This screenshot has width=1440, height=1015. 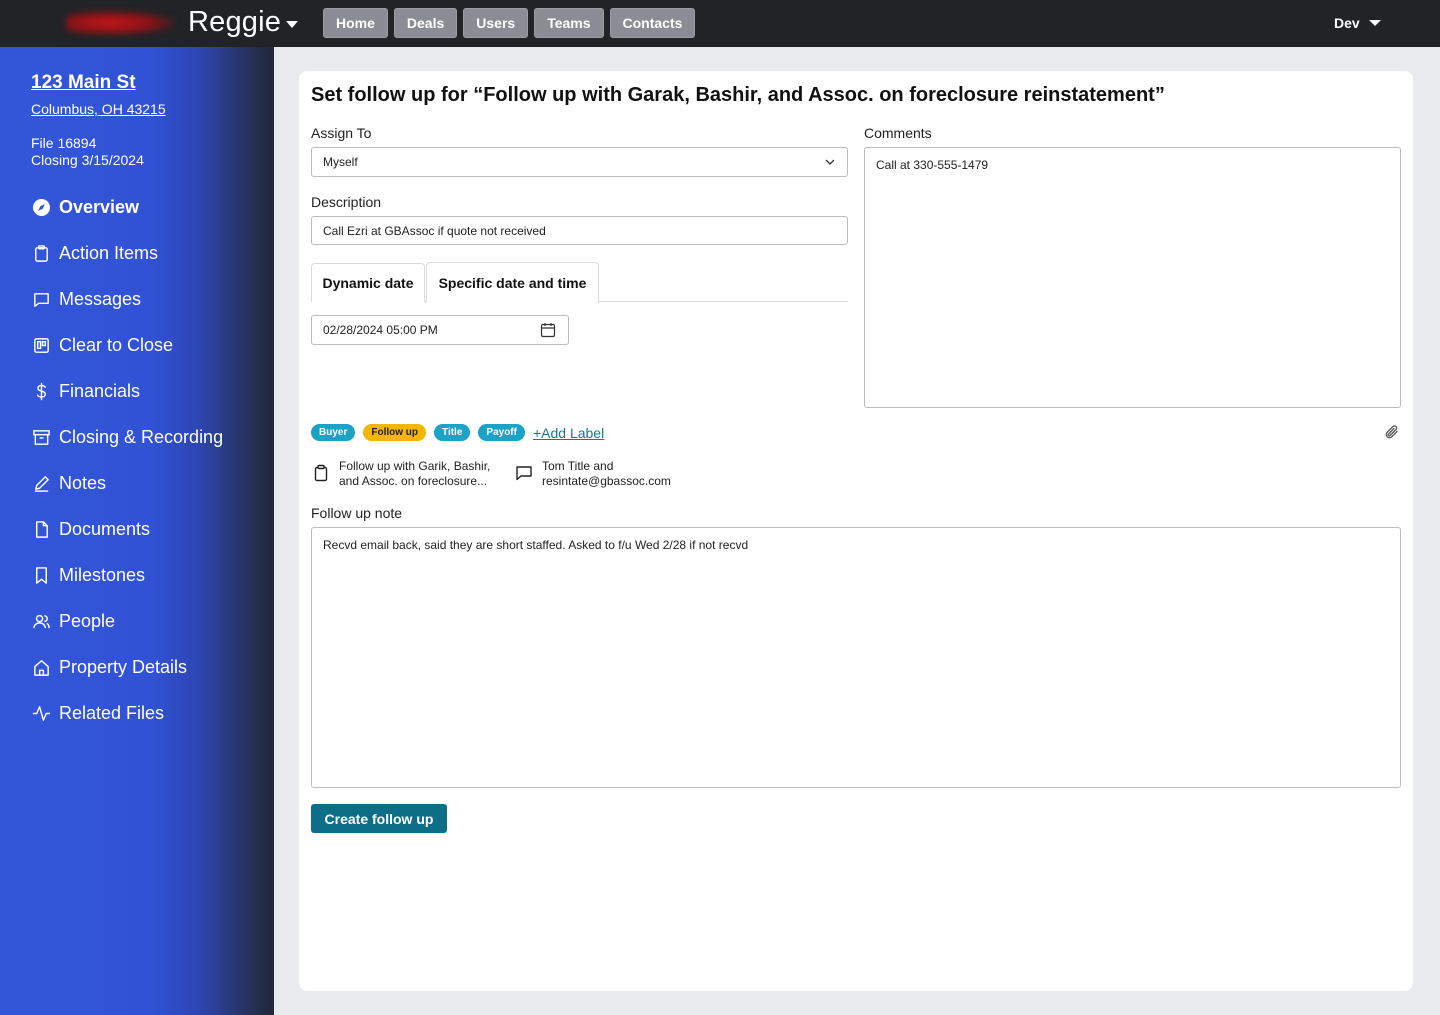 I want to click on related-message-line2: resintate@gbassoc.com, so click(x=606, y=481).